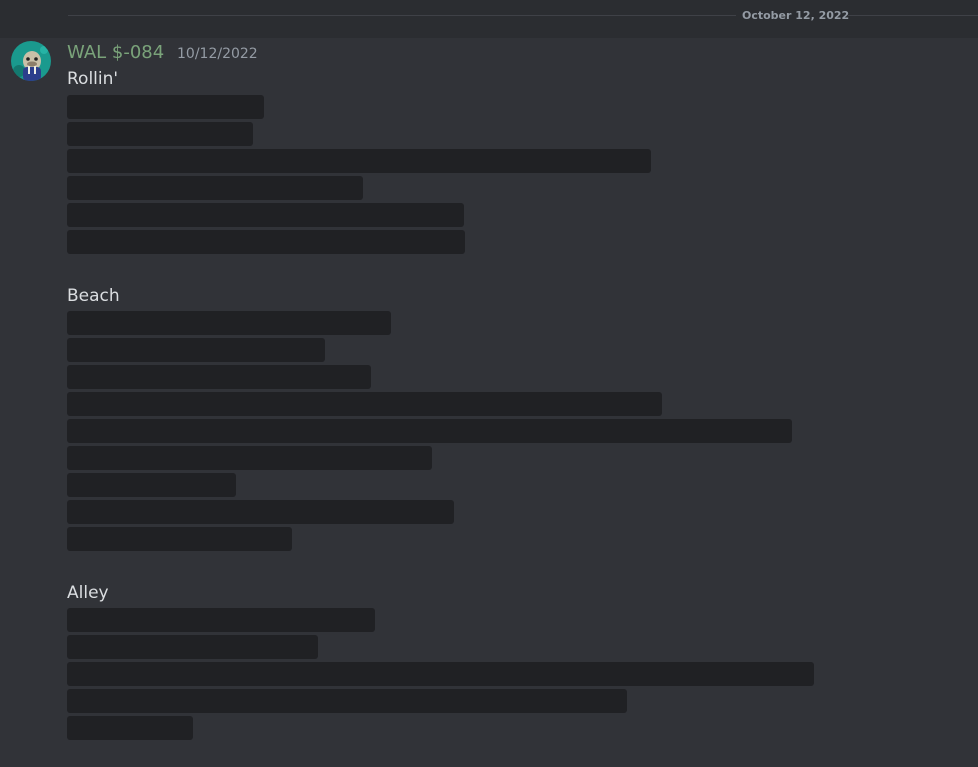  I want to click on walrus-avatar-icon, so click(31, 61).